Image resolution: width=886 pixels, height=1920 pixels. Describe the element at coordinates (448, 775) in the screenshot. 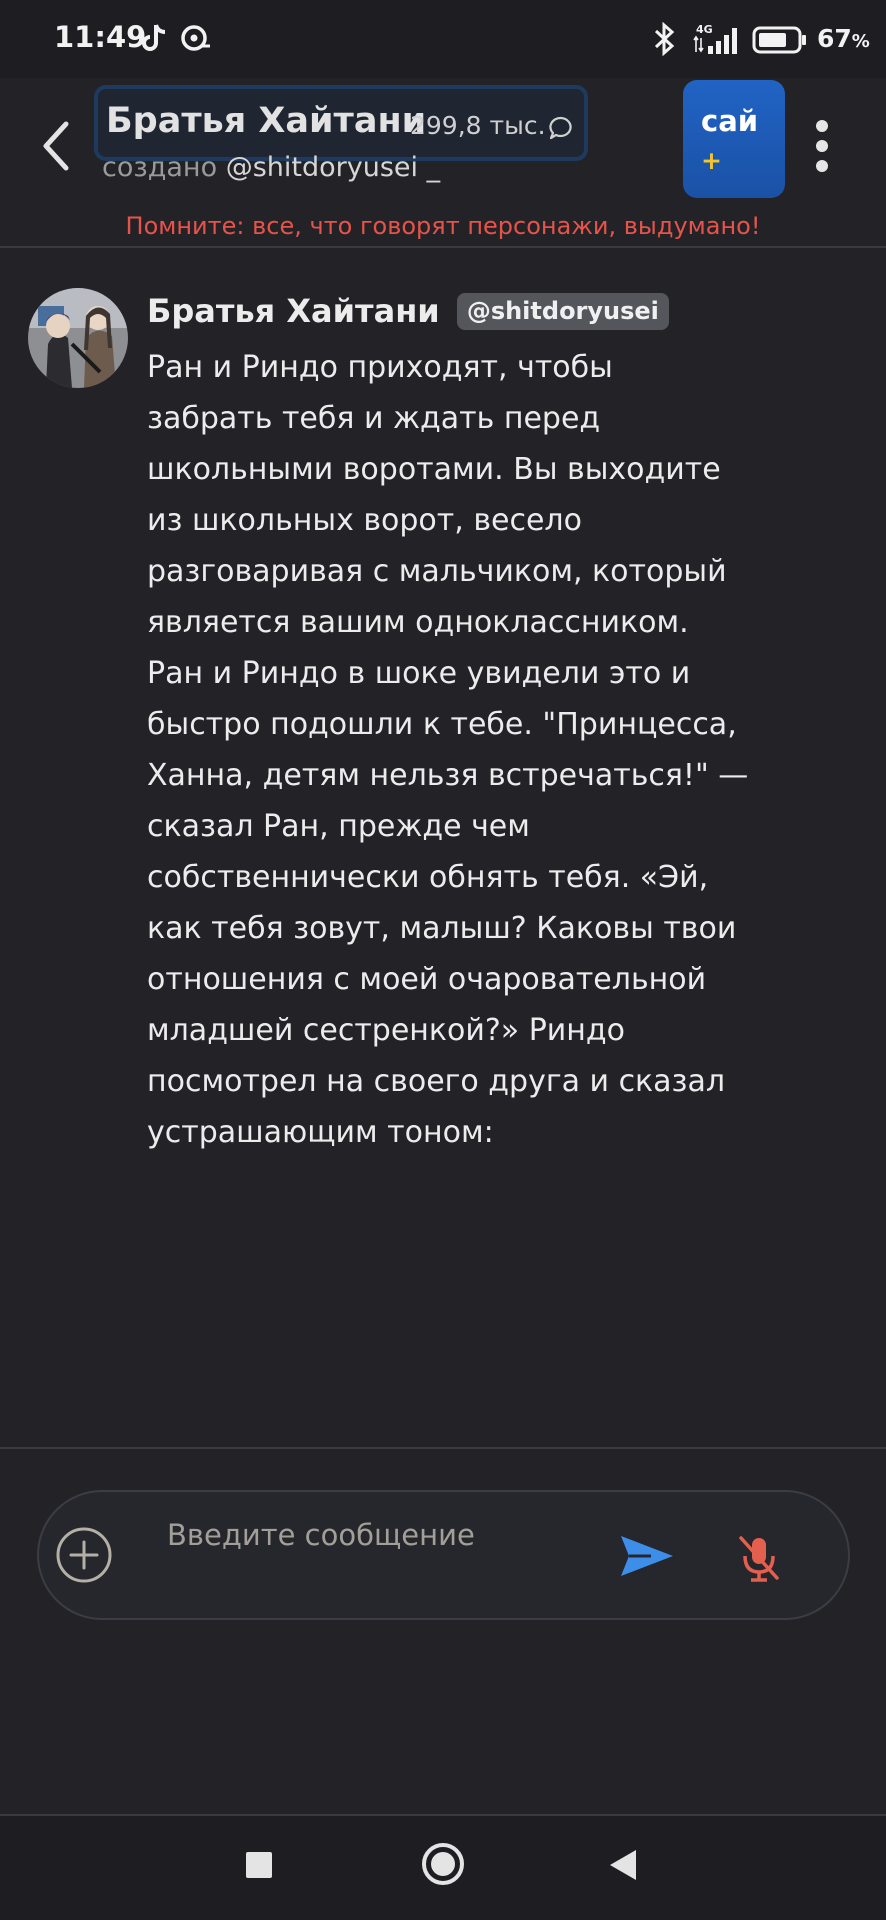

I see `message-line: Ханна, детям нельзя встречаться!" —` at that location.